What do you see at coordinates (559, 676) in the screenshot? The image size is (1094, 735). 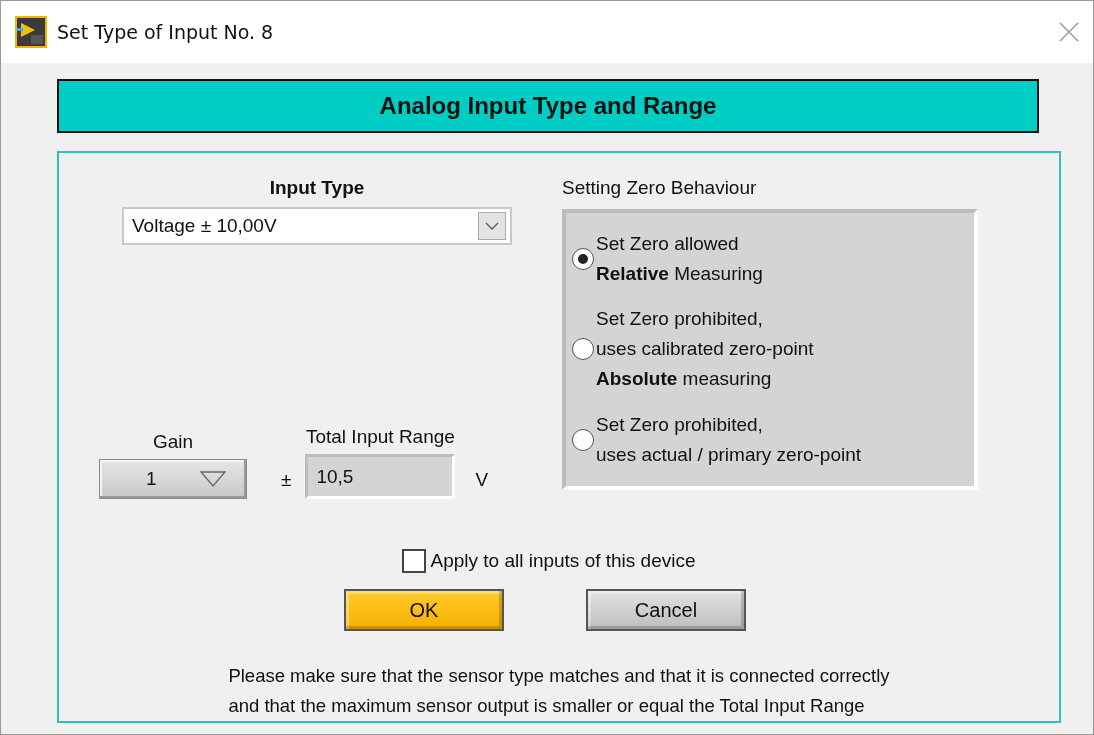 I see `note-line: Please make sure that the sensor type matches and that it is connected correctly` at bounding box center [559, 676].